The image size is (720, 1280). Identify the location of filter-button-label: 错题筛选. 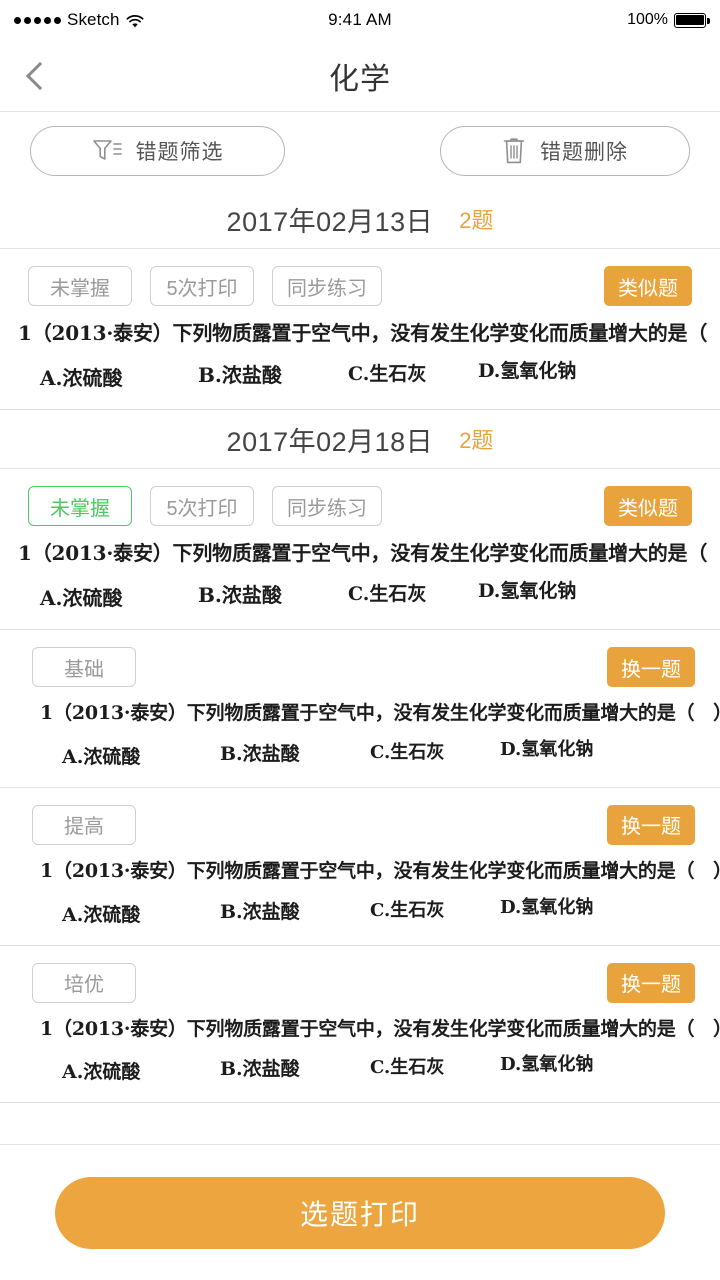
(179, 152).